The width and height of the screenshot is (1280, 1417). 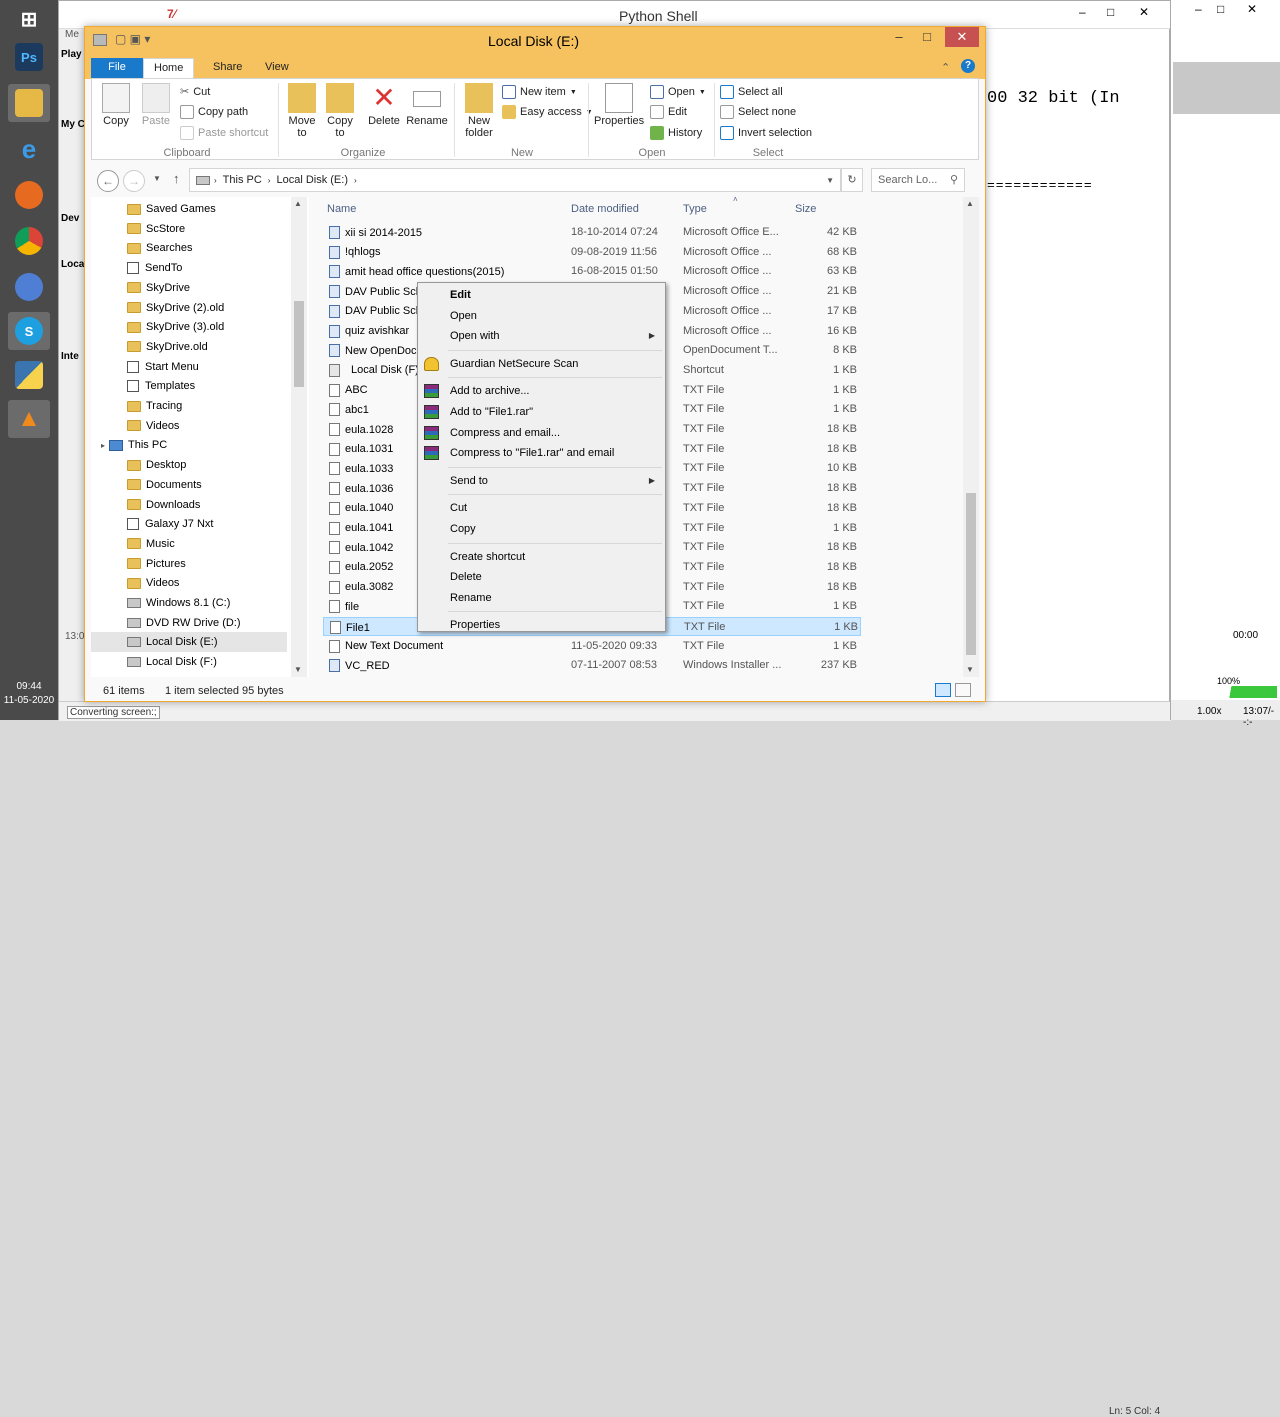 I want to click on vlc-icon: ▲, so click(x=29, y=419).